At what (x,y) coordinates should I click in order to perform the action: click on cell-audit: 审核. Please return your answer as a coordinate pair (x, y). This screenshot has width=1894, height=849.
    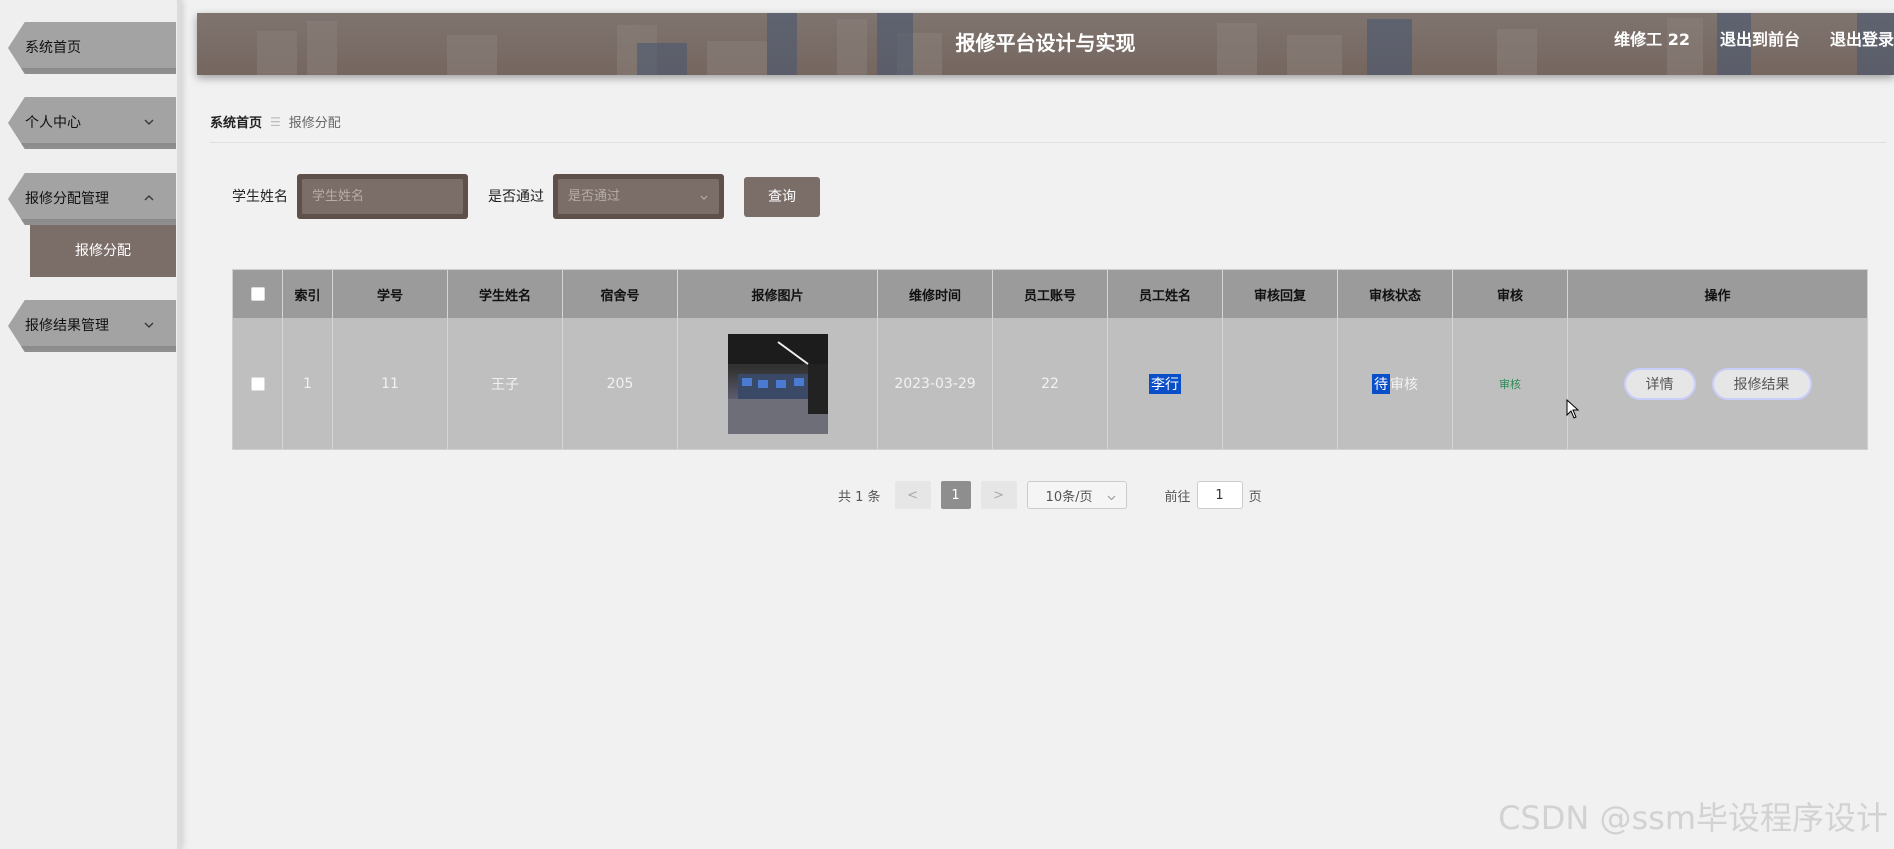
    Looking at the image, I should click on (1510, 383).